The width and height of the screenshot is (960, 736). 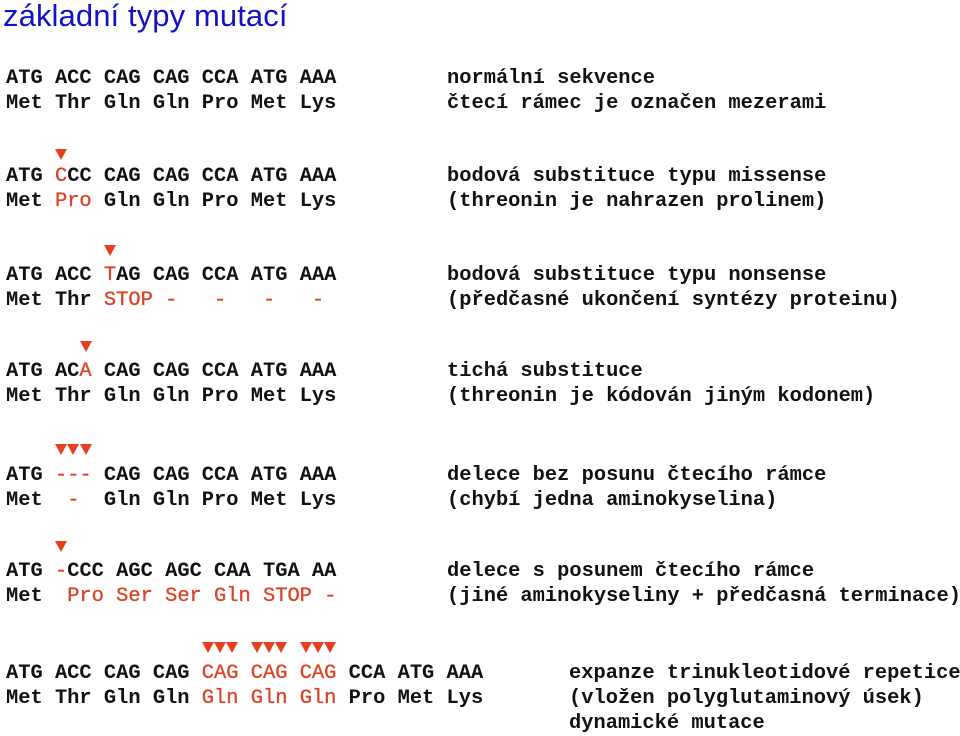 I want to click on sequence-segment: CCA ATG AAA, so click(x=410, y=673).